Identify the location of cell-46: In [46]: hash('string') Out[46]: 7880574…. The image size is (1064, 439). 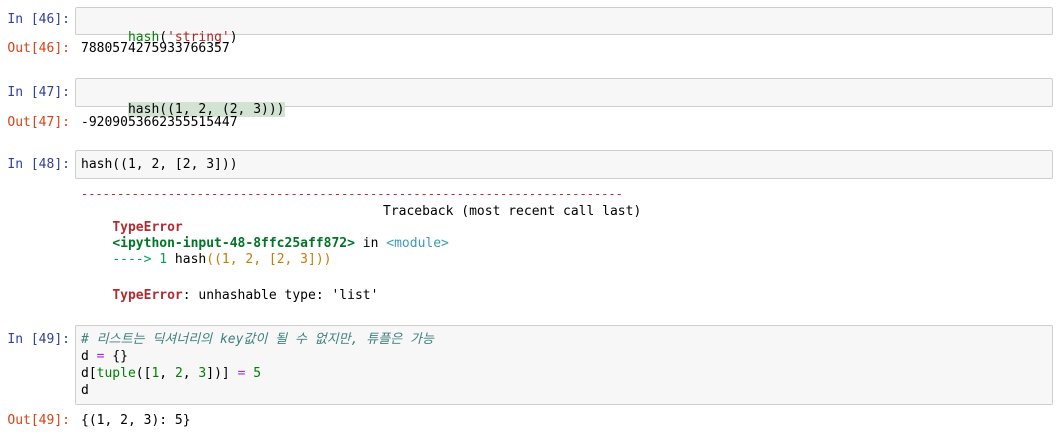
(532, 38).